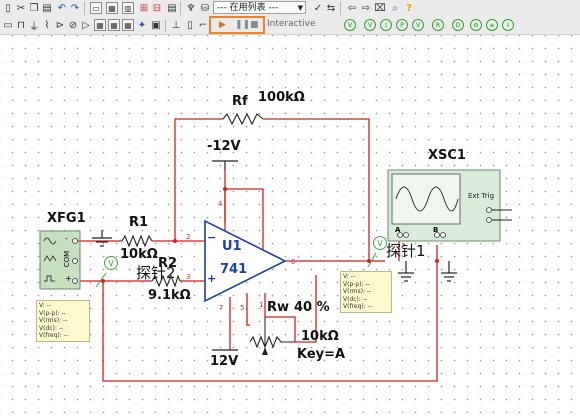  What do you see at coordinates (142, 25) in the screenshot?
I see `place-mixed-icon: ✦` at bounding box center [142, 25].